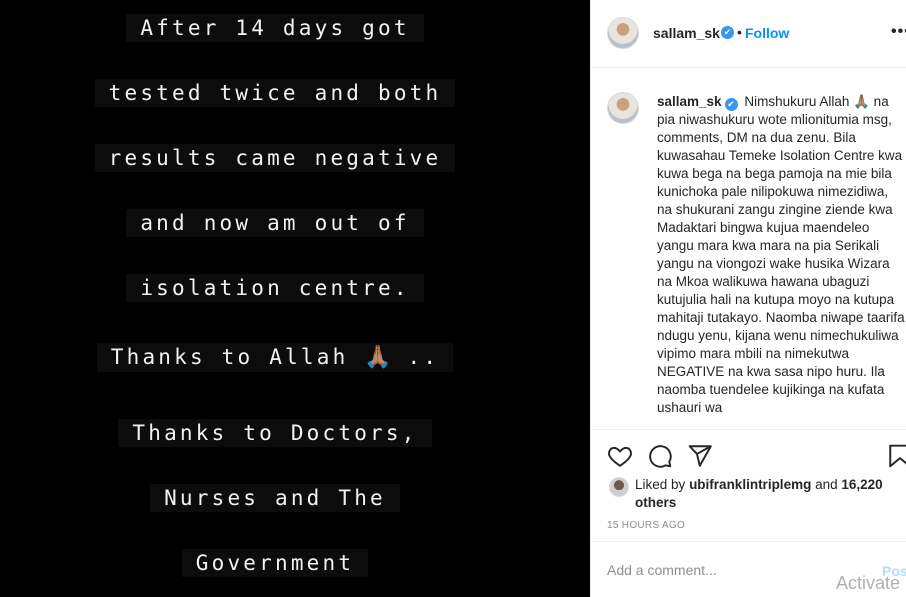 The image size is (906, 597). Describe the element at coordinates (894, 571) in the screenshot. I see `post-comment-button: Post` at that location.